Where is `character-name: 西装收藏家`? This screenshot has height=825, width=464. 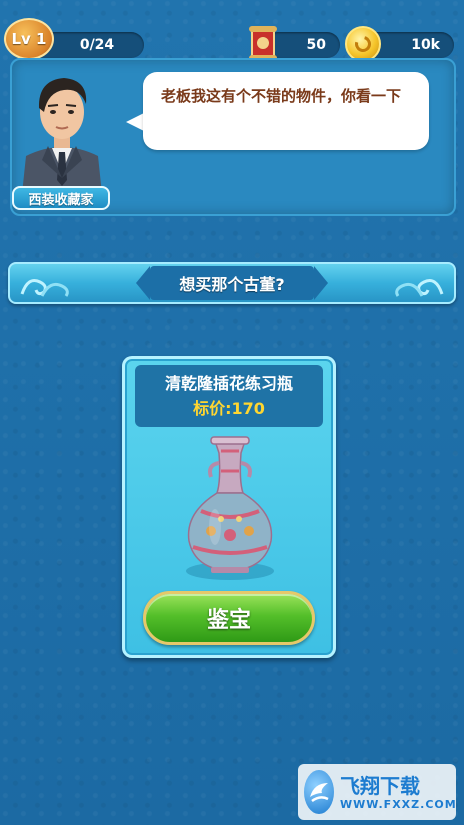
character-name: 西装收藏家 is located at coordinates (61, 200).